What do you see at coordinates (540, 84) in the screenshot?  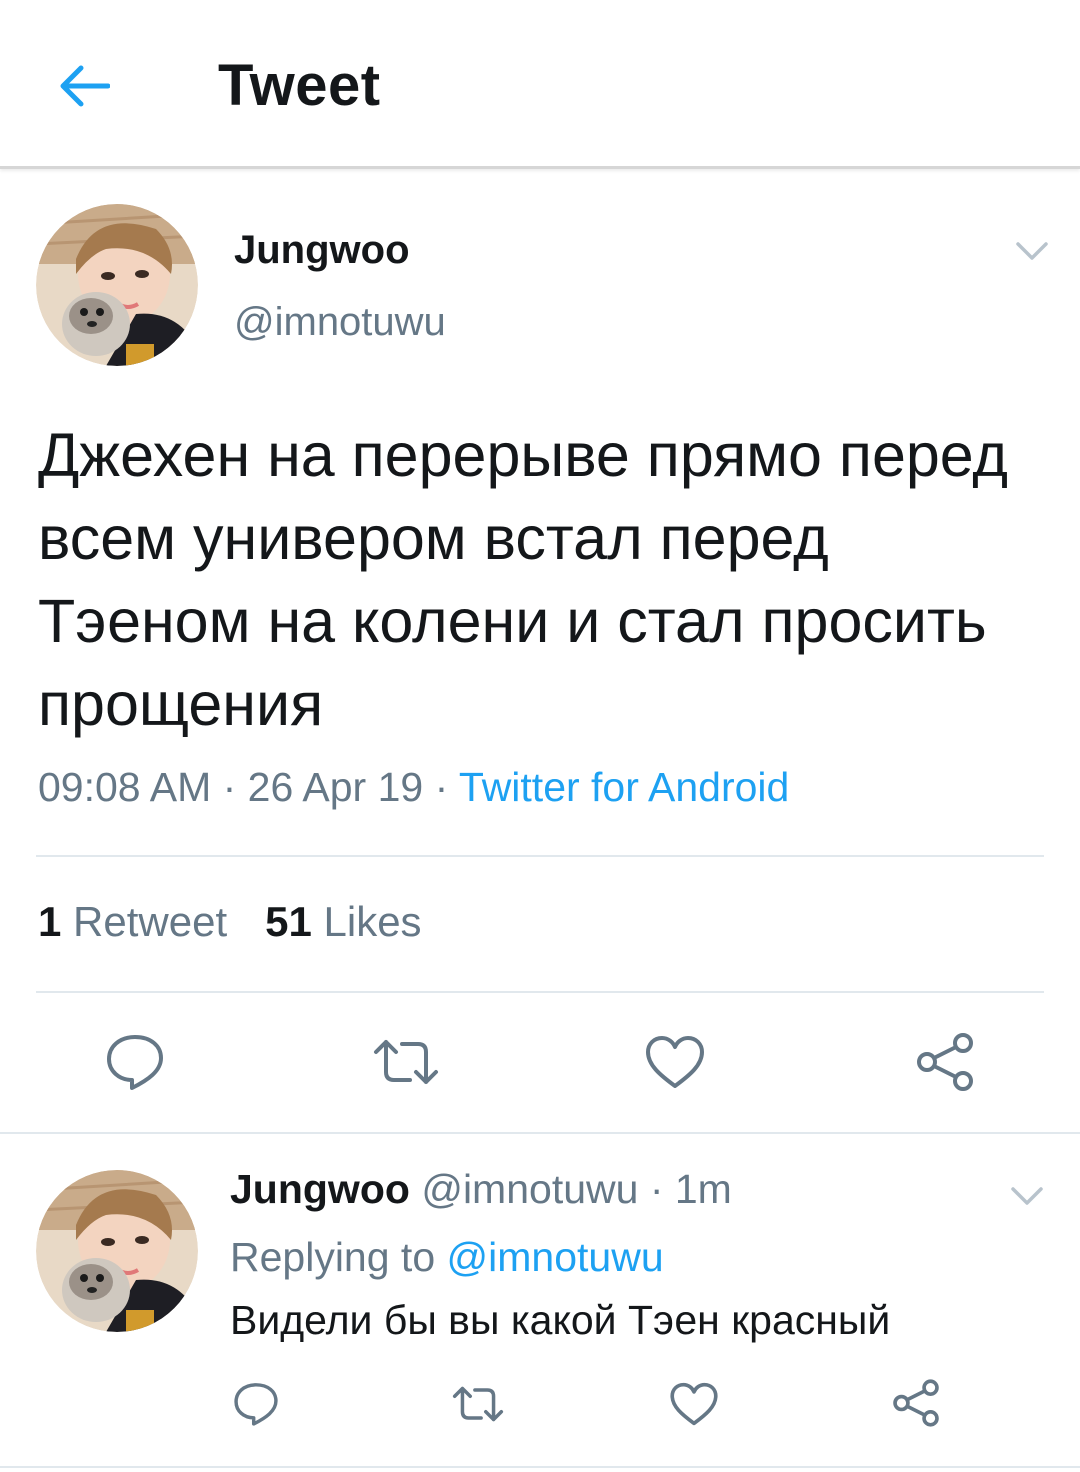 I see `top-app-bar: Tweet` at bounding box center [540, 84].